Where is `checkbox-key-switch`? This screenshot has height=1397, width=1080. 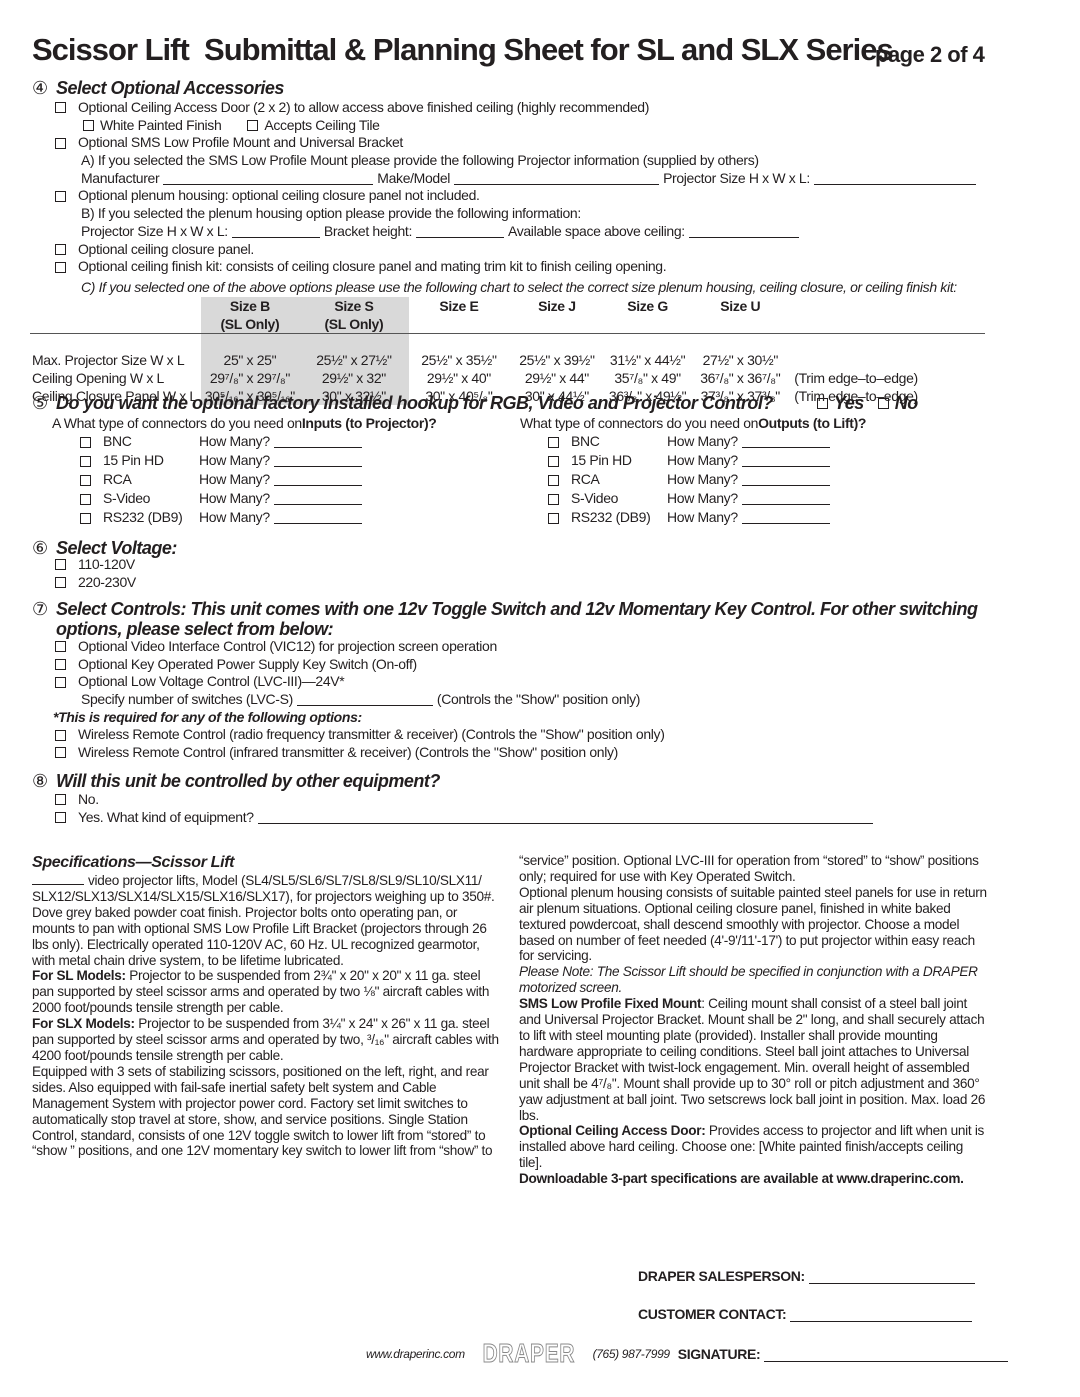
checkbox-key-switch is located at coordinates (60, 665).